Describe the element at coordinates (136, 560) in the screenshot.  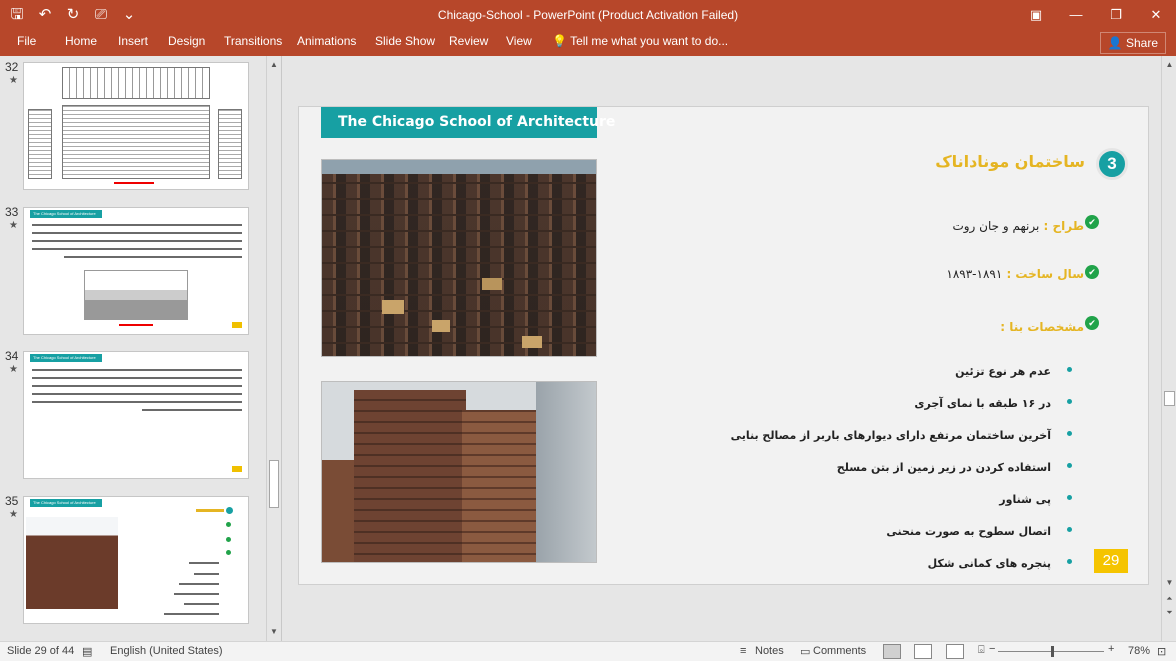
I see `slide-thumbnail-35: The Chicago School of Architecture` at that location.